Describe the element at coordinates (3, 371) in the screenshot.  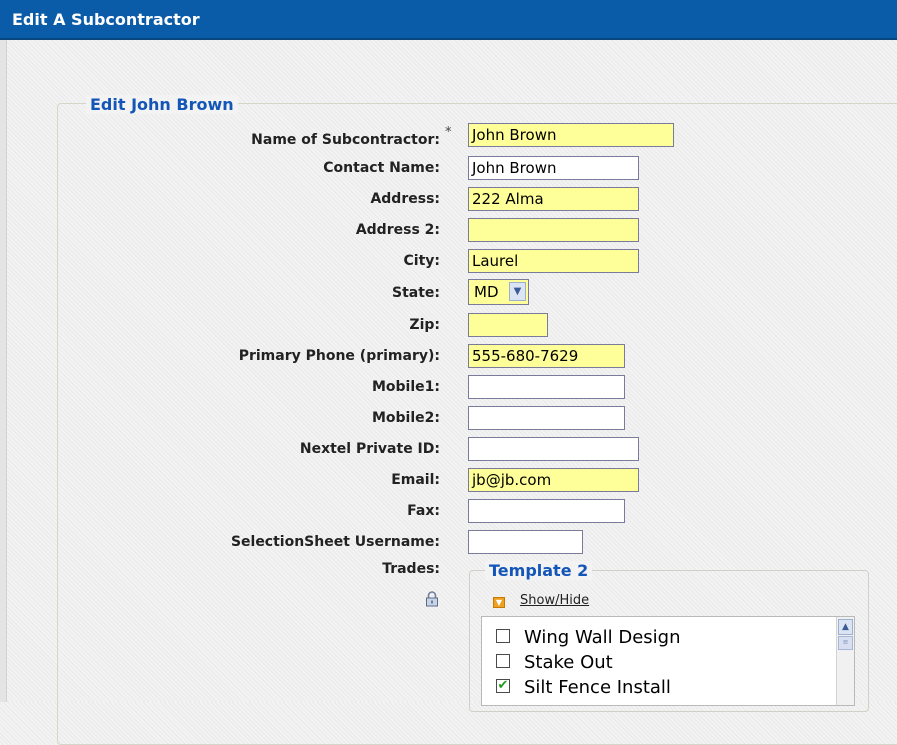
I see `frame-left-edge` at that location.